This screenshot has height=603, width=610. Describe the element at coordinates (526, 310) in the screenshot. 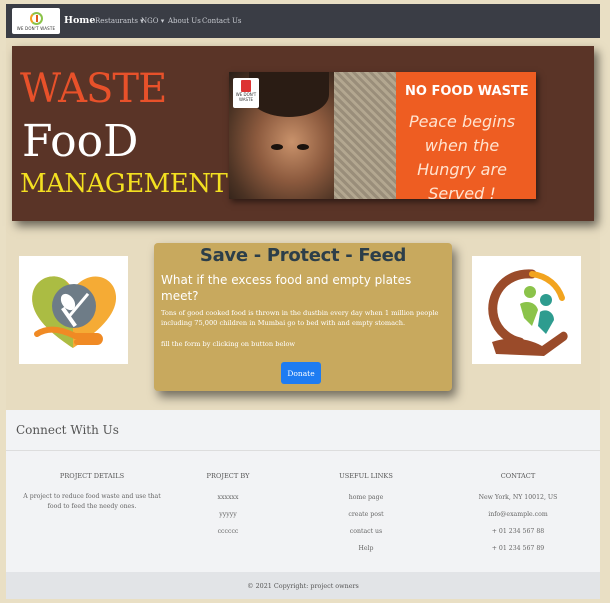

I see `hands-people-icon` at that location.